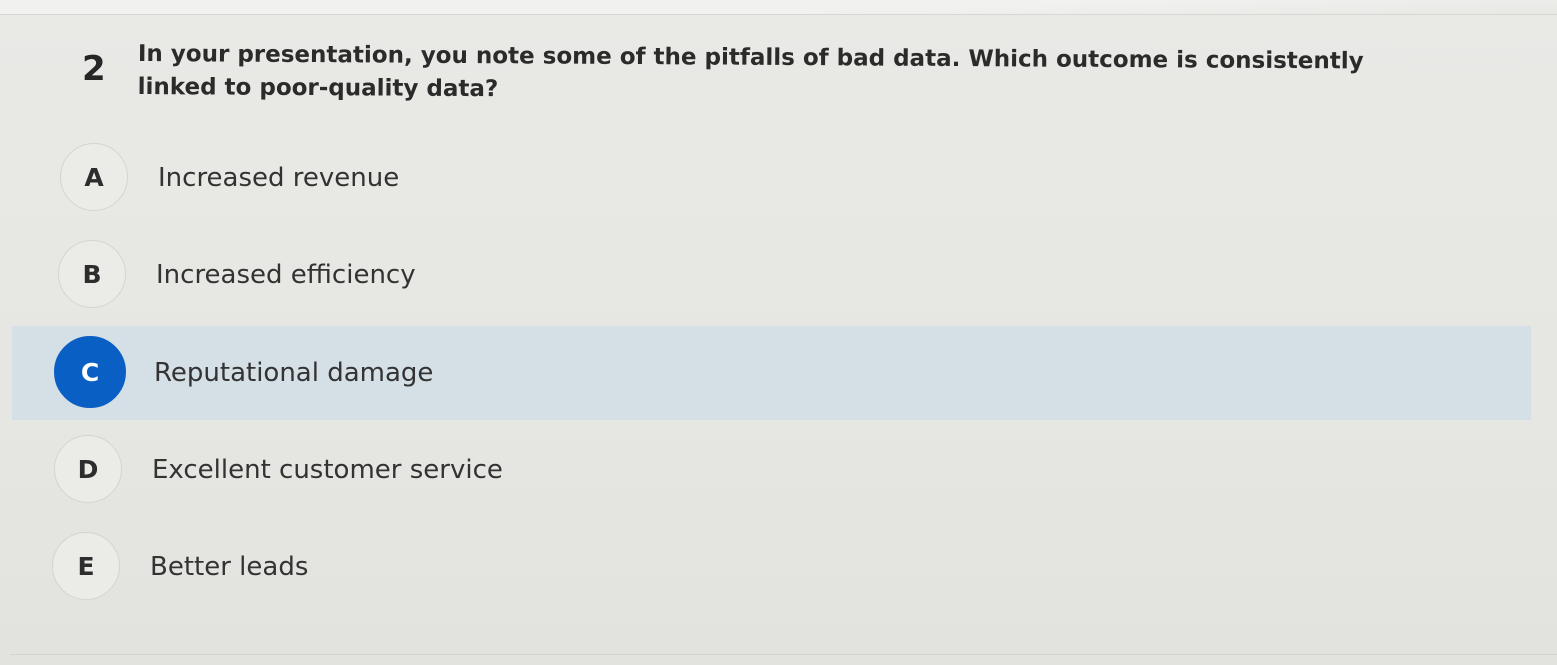 The width and height of the screenshot is (1557, 665). What do you see at coordinates (94, 69) in the screenshot?
I see `question-number: 2` at bounding box center [94, 69].